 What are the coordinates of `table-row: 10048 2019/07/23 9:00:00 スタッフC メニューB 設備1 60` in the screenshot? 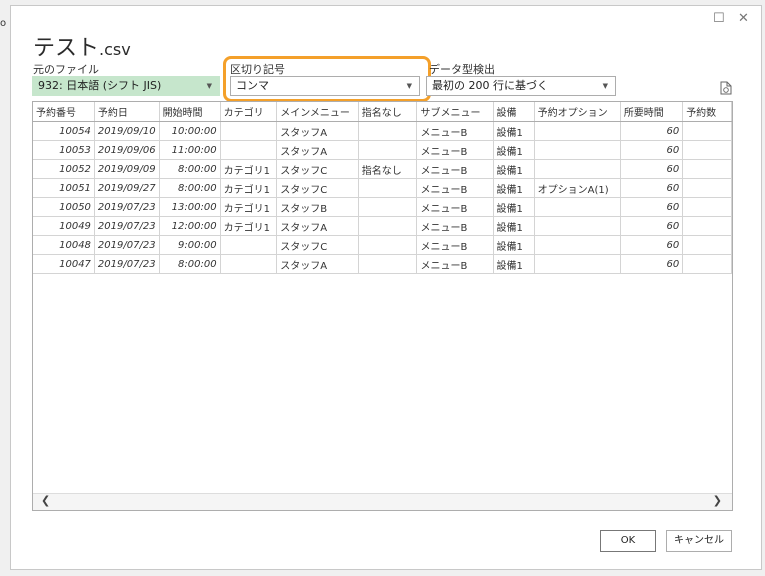 It's located at (382, 245).